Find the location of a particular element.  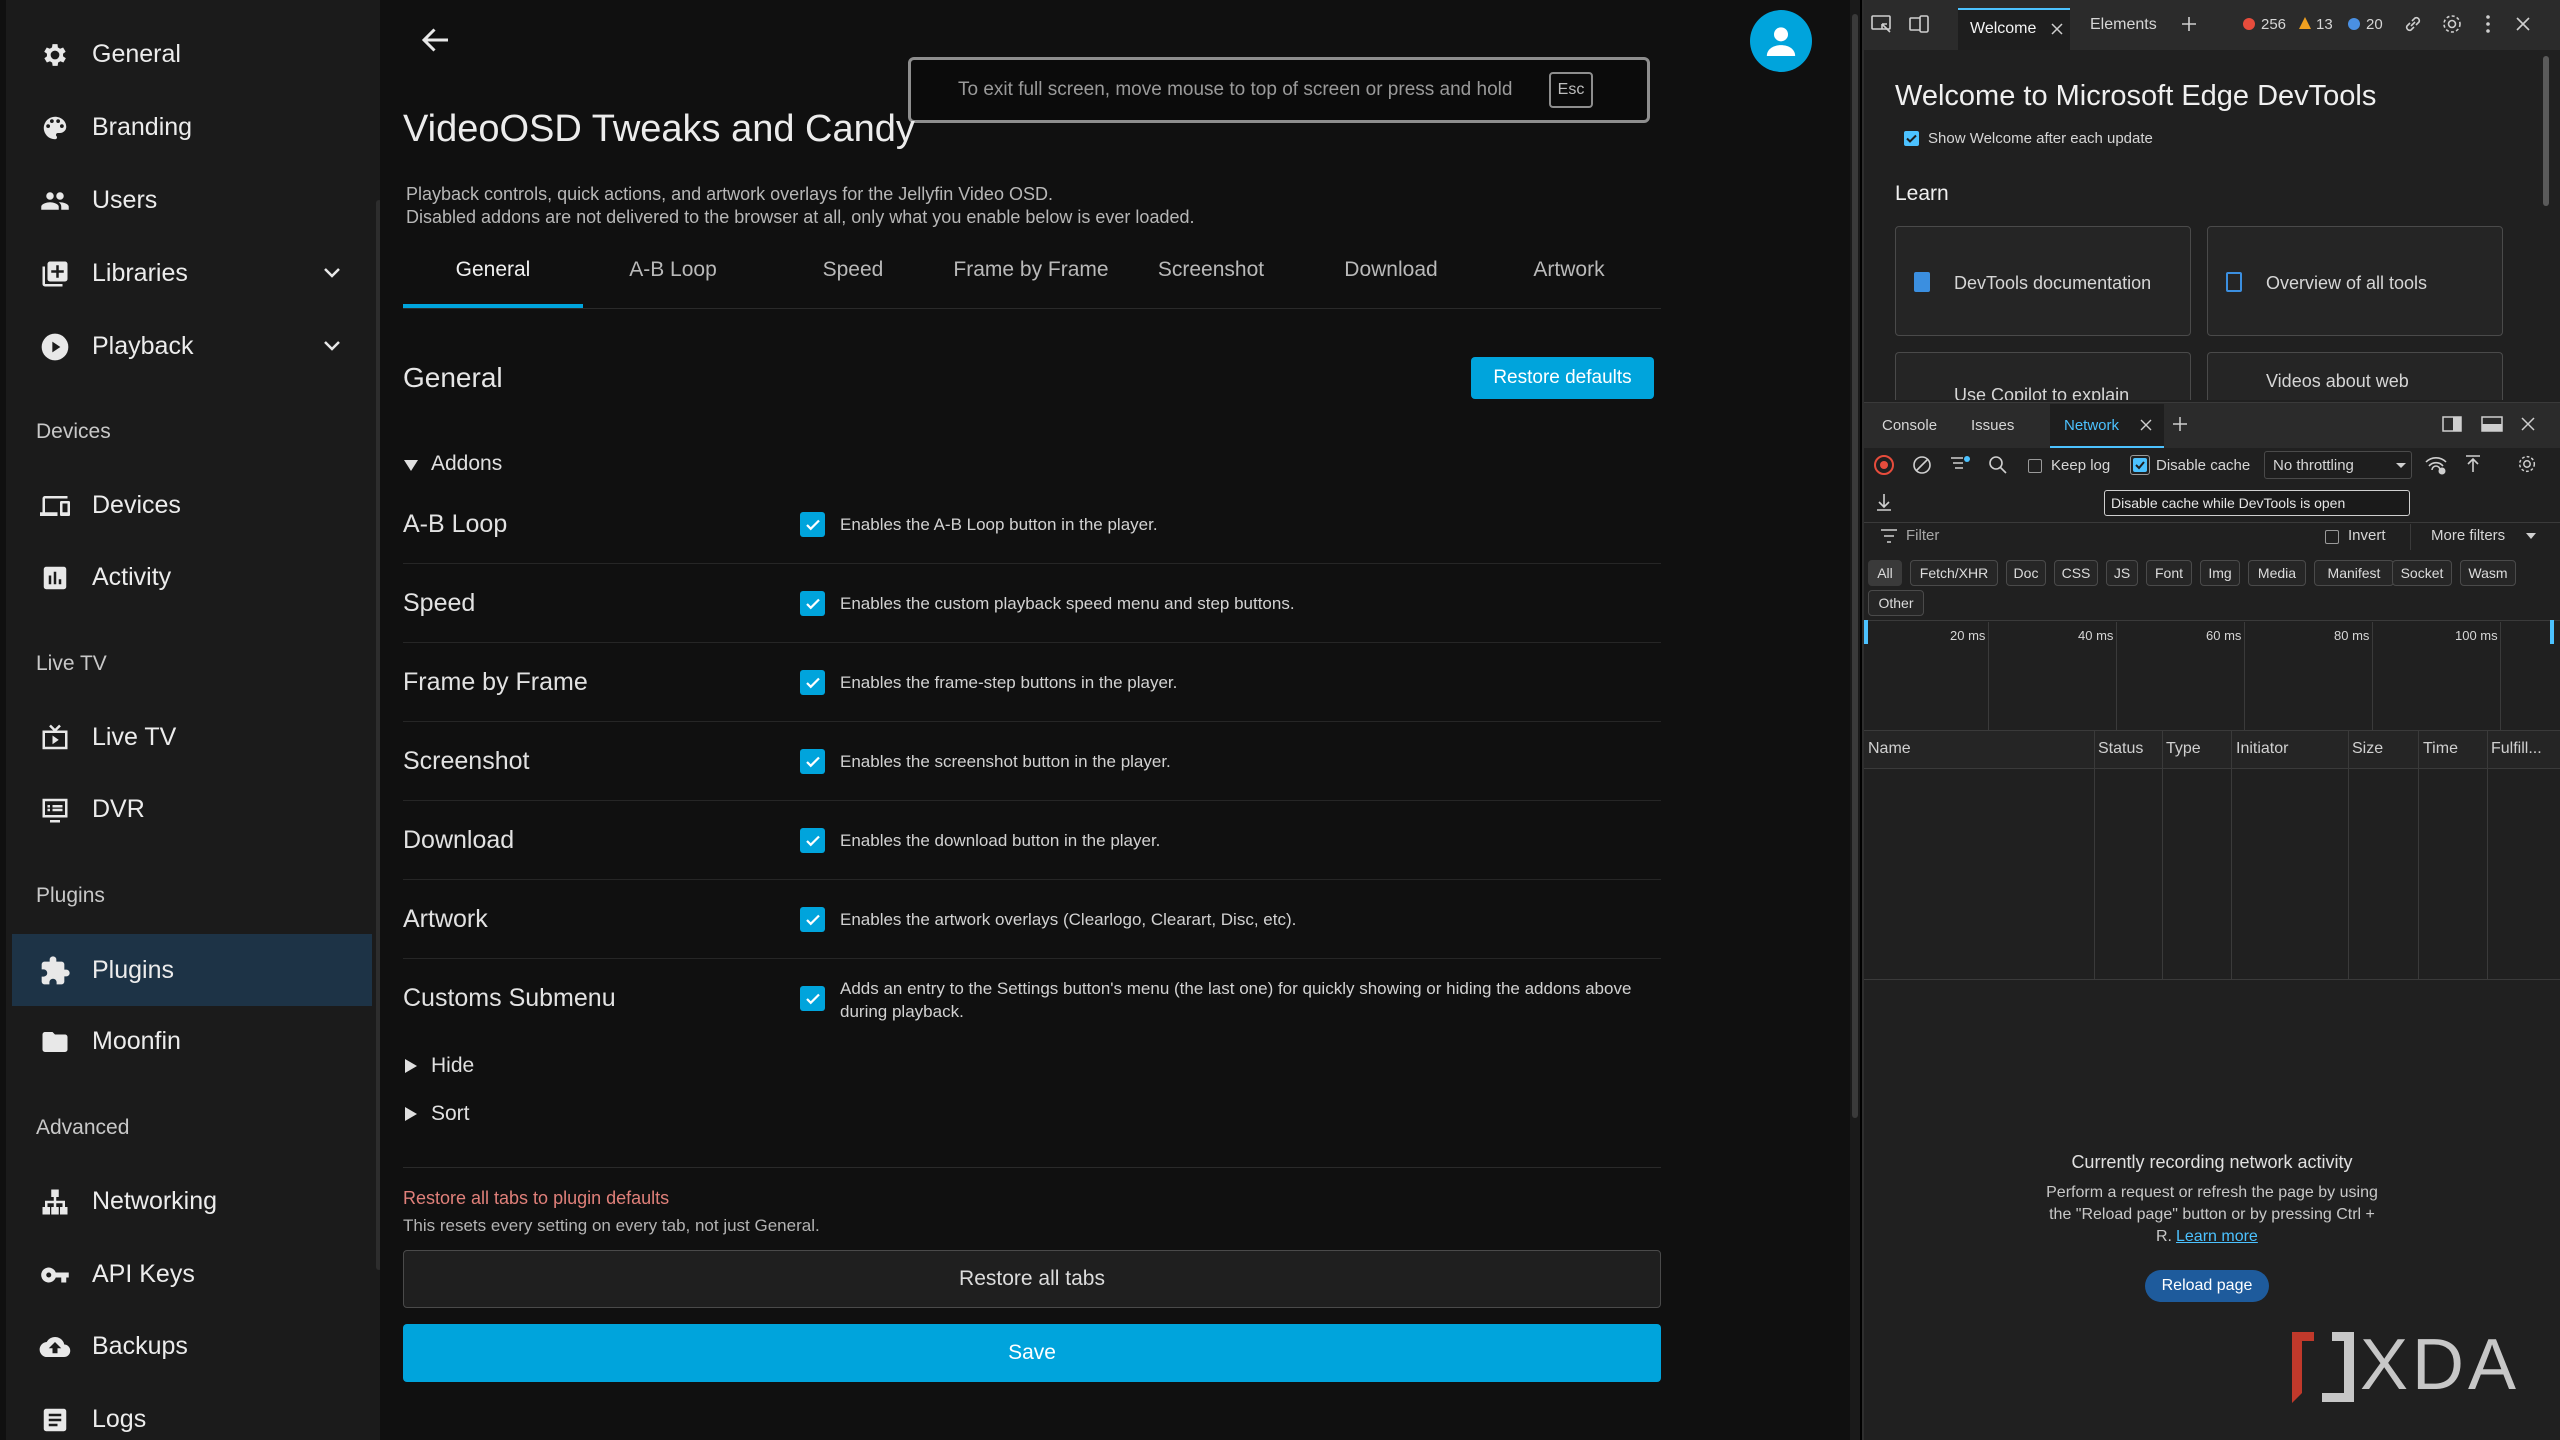

user-avatar is located at coordinates (1781, 41).